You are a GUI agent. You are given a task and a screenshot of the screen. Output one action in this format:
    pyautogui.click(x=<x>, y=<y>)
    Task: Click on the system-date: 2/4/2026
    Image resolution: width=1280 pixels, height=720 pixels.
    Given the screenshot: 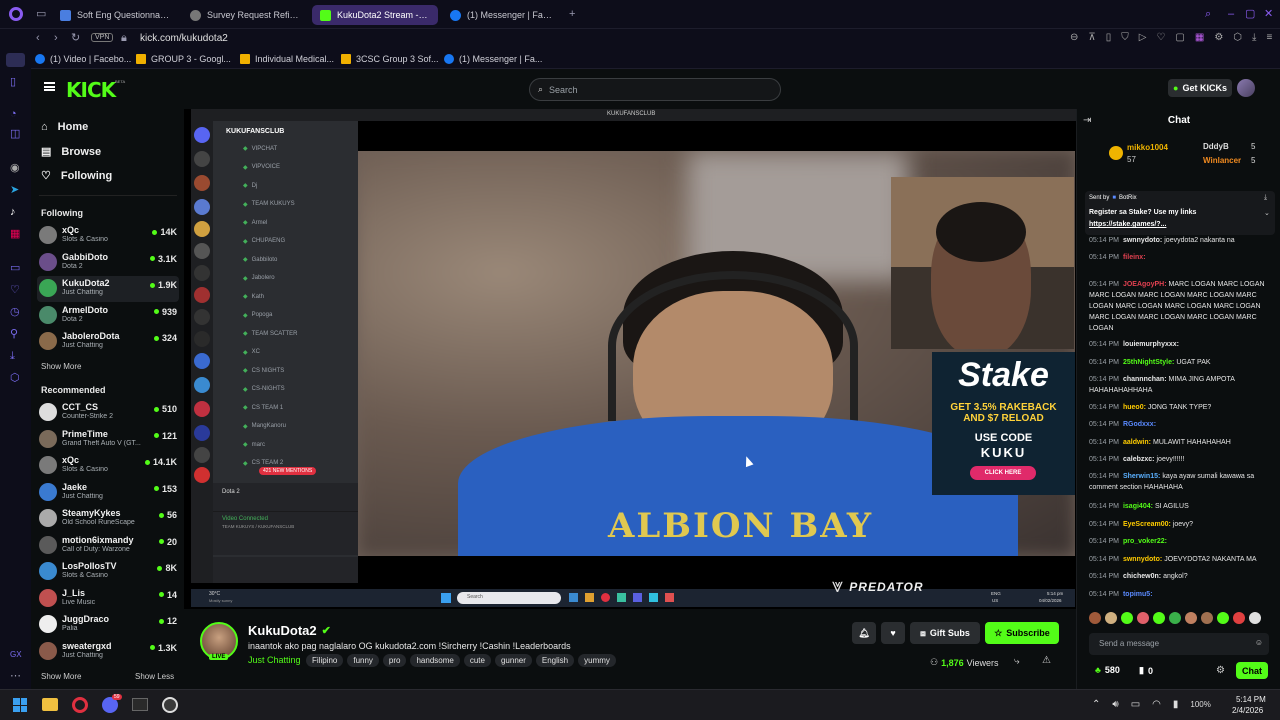 What is the action you would take?
    pyautogui.click(x=1247, y=710)
    